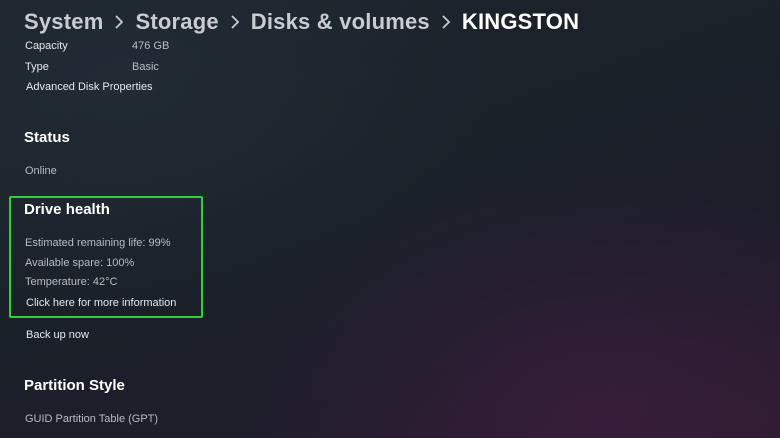  I want to click on capacity-row: Capacity 476 GB, so click(150, 48).